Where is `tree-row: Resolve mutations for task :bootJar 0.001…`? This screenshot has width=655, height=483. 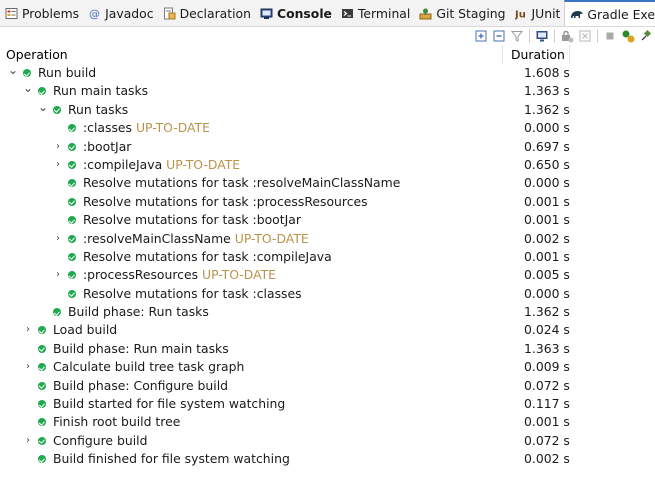
tree-row: Resolve mutations for task :bootJar 0.001… is located at coordinates (327, 220).